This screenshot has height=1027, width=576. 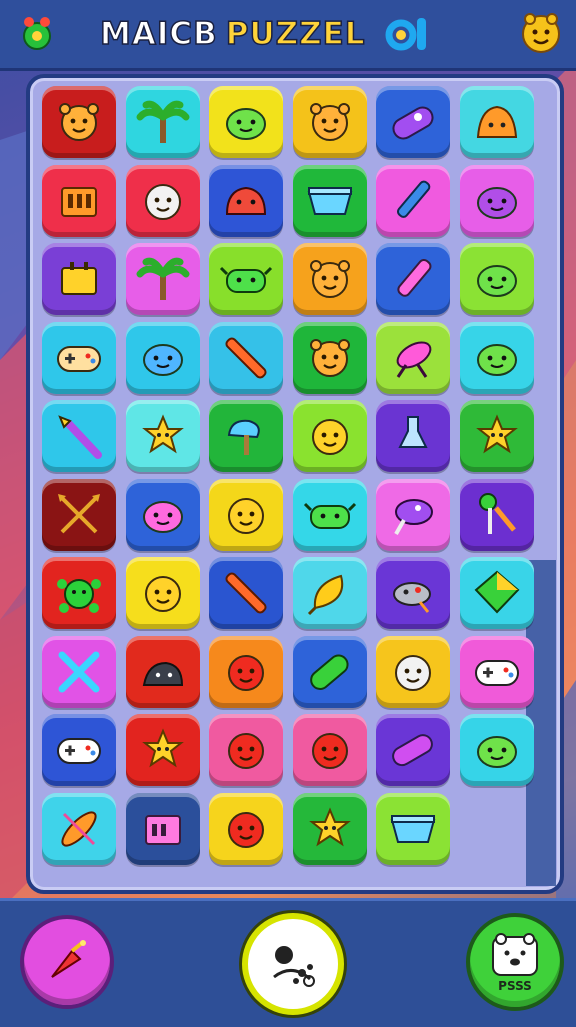 What do you see at coordinates (515, 962) in the screenshot?
I see `pass-button: PSSS` at bounding box center [515, 962].